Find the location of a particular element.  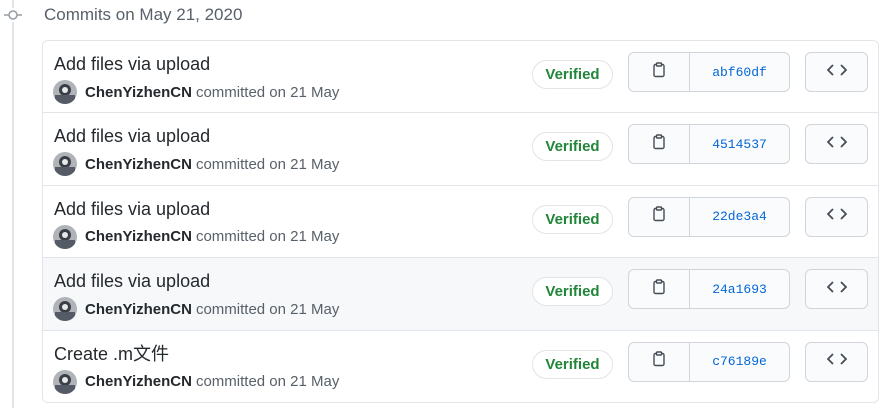

git-commit-icon is located at coordinates (13, 15).